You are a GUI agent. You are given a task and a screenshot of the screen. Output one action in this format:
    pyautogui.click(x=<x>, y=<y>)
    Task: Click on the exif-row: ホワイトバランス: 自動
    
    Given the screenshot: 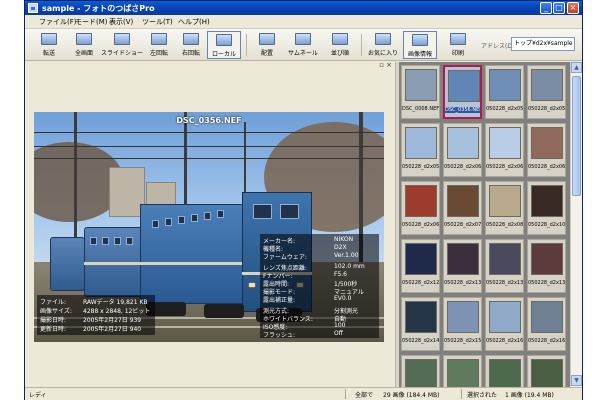 What is the action you would take?
    pyautogui.click(x=319, y=318)
    